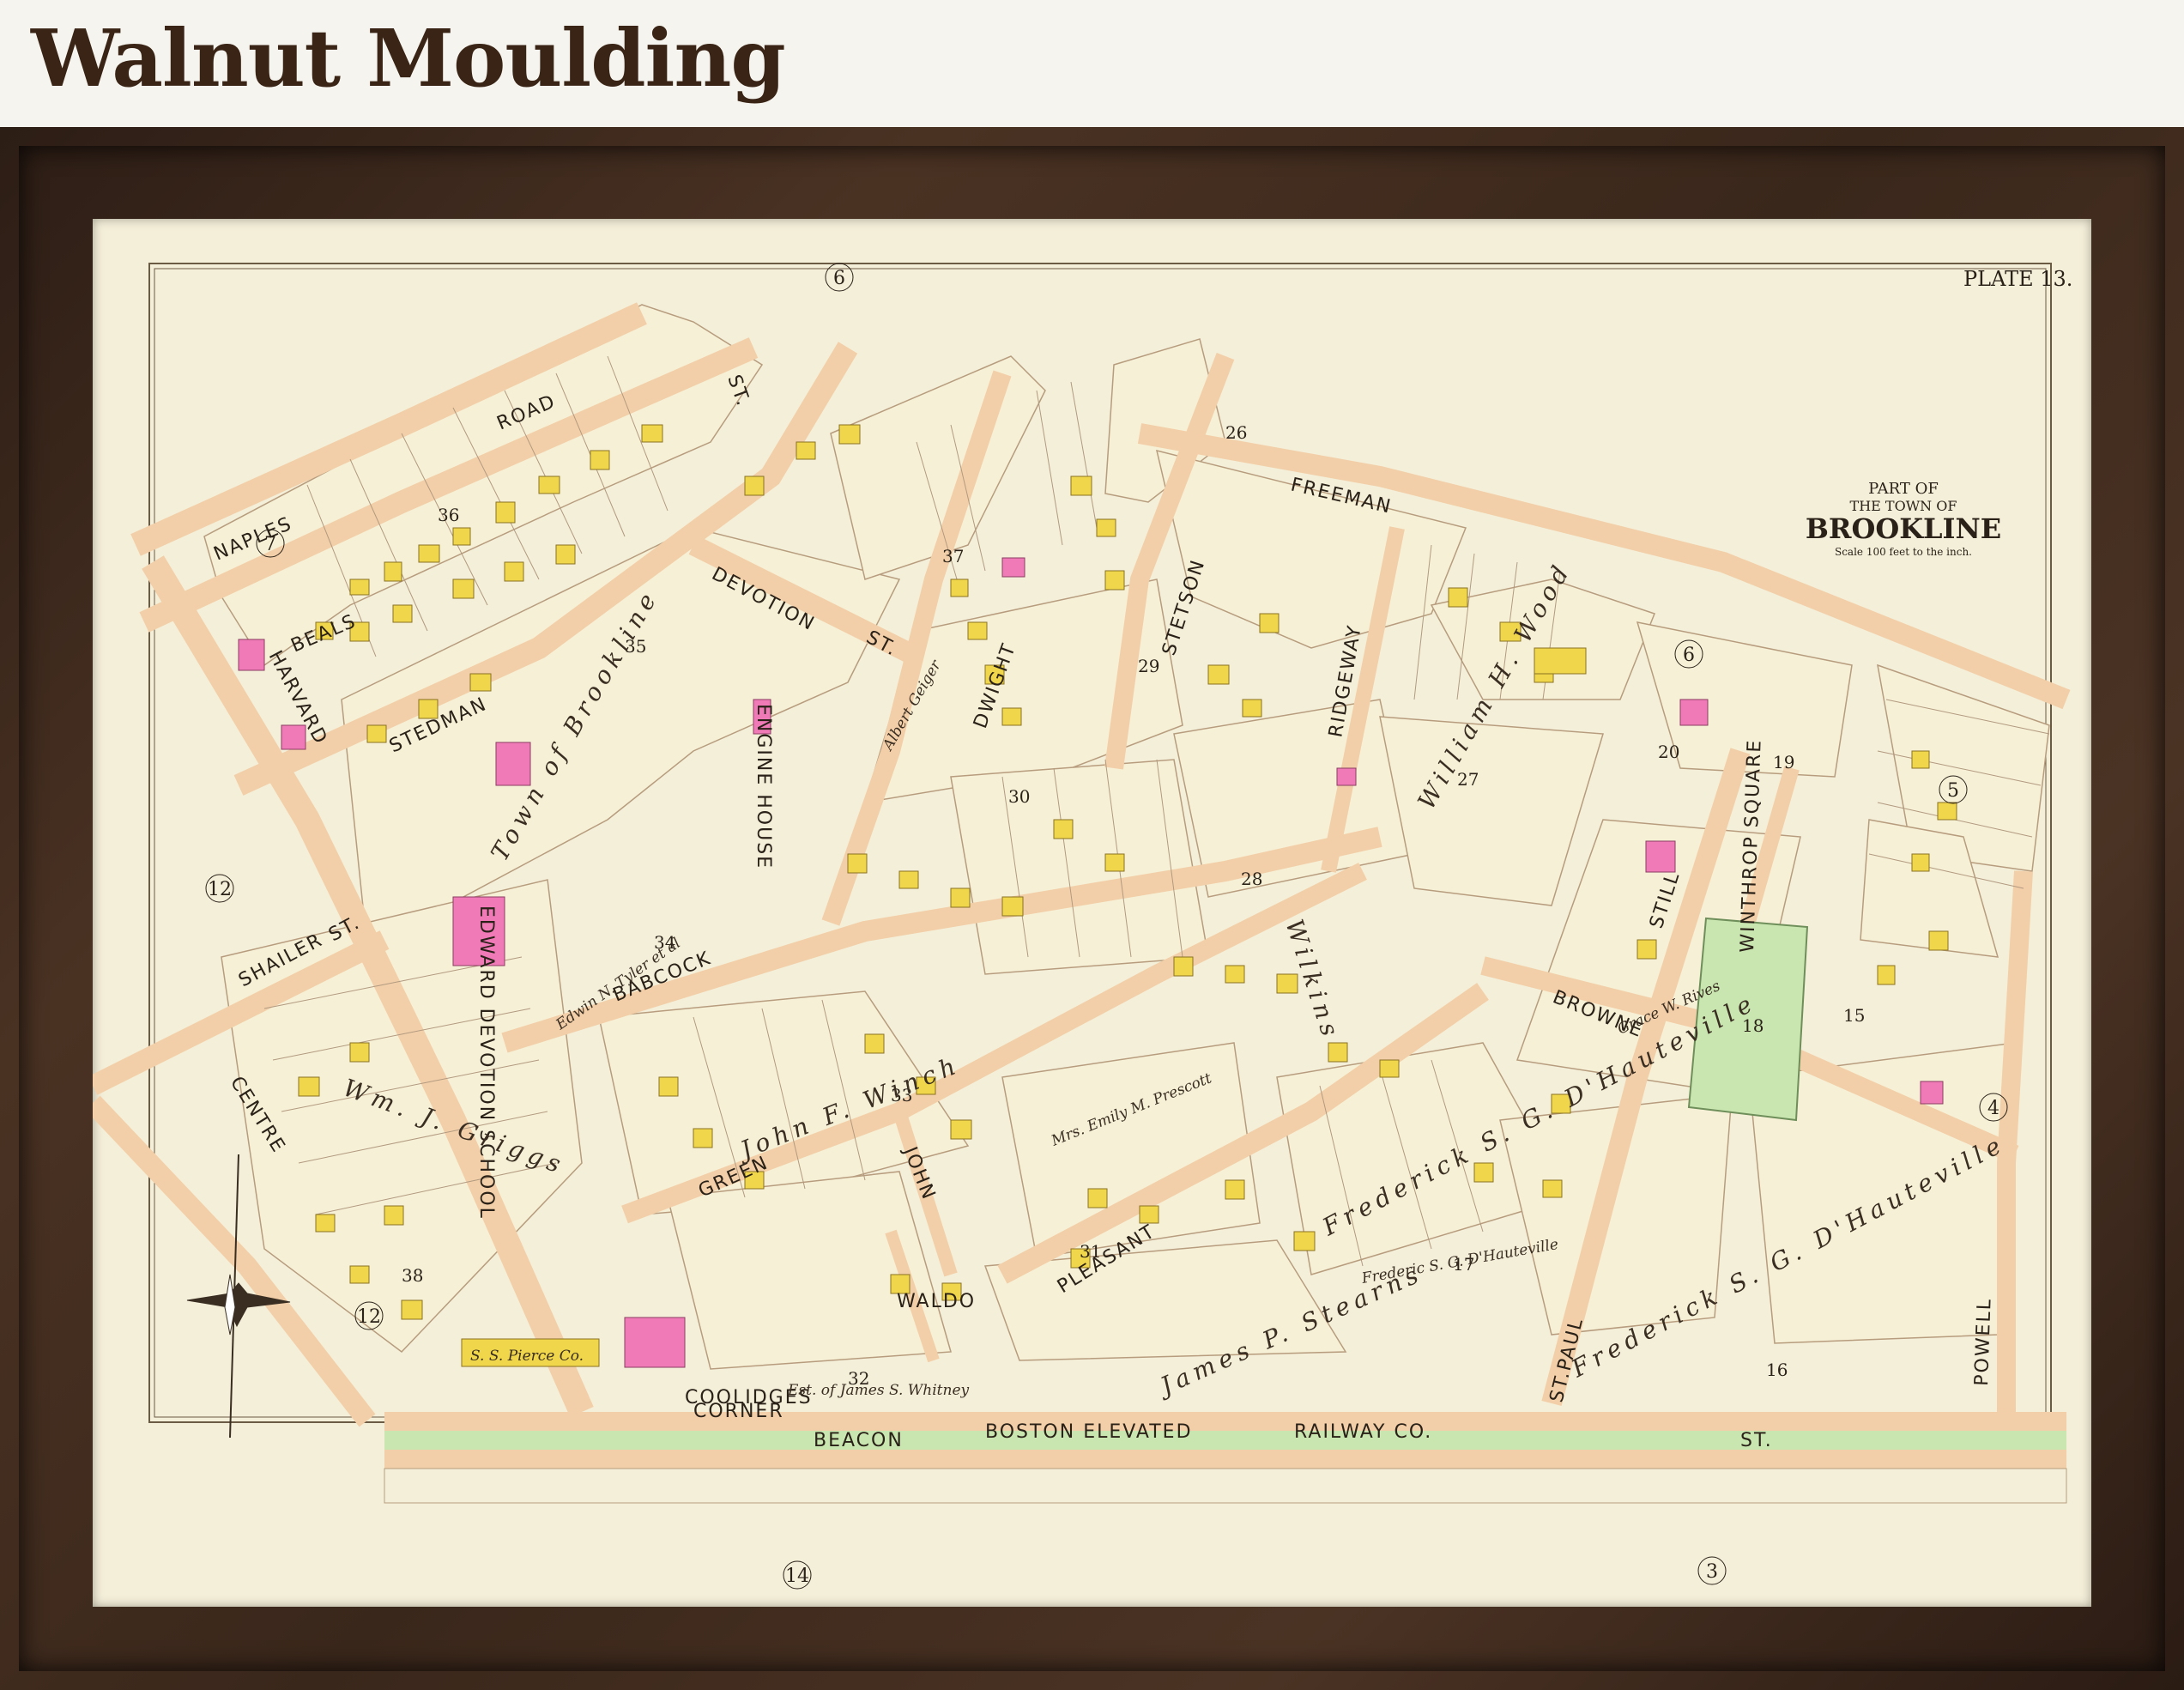  Describe the element at coordinates (953, 556) in the screenshot. I see `svg-text: 37` at that location.